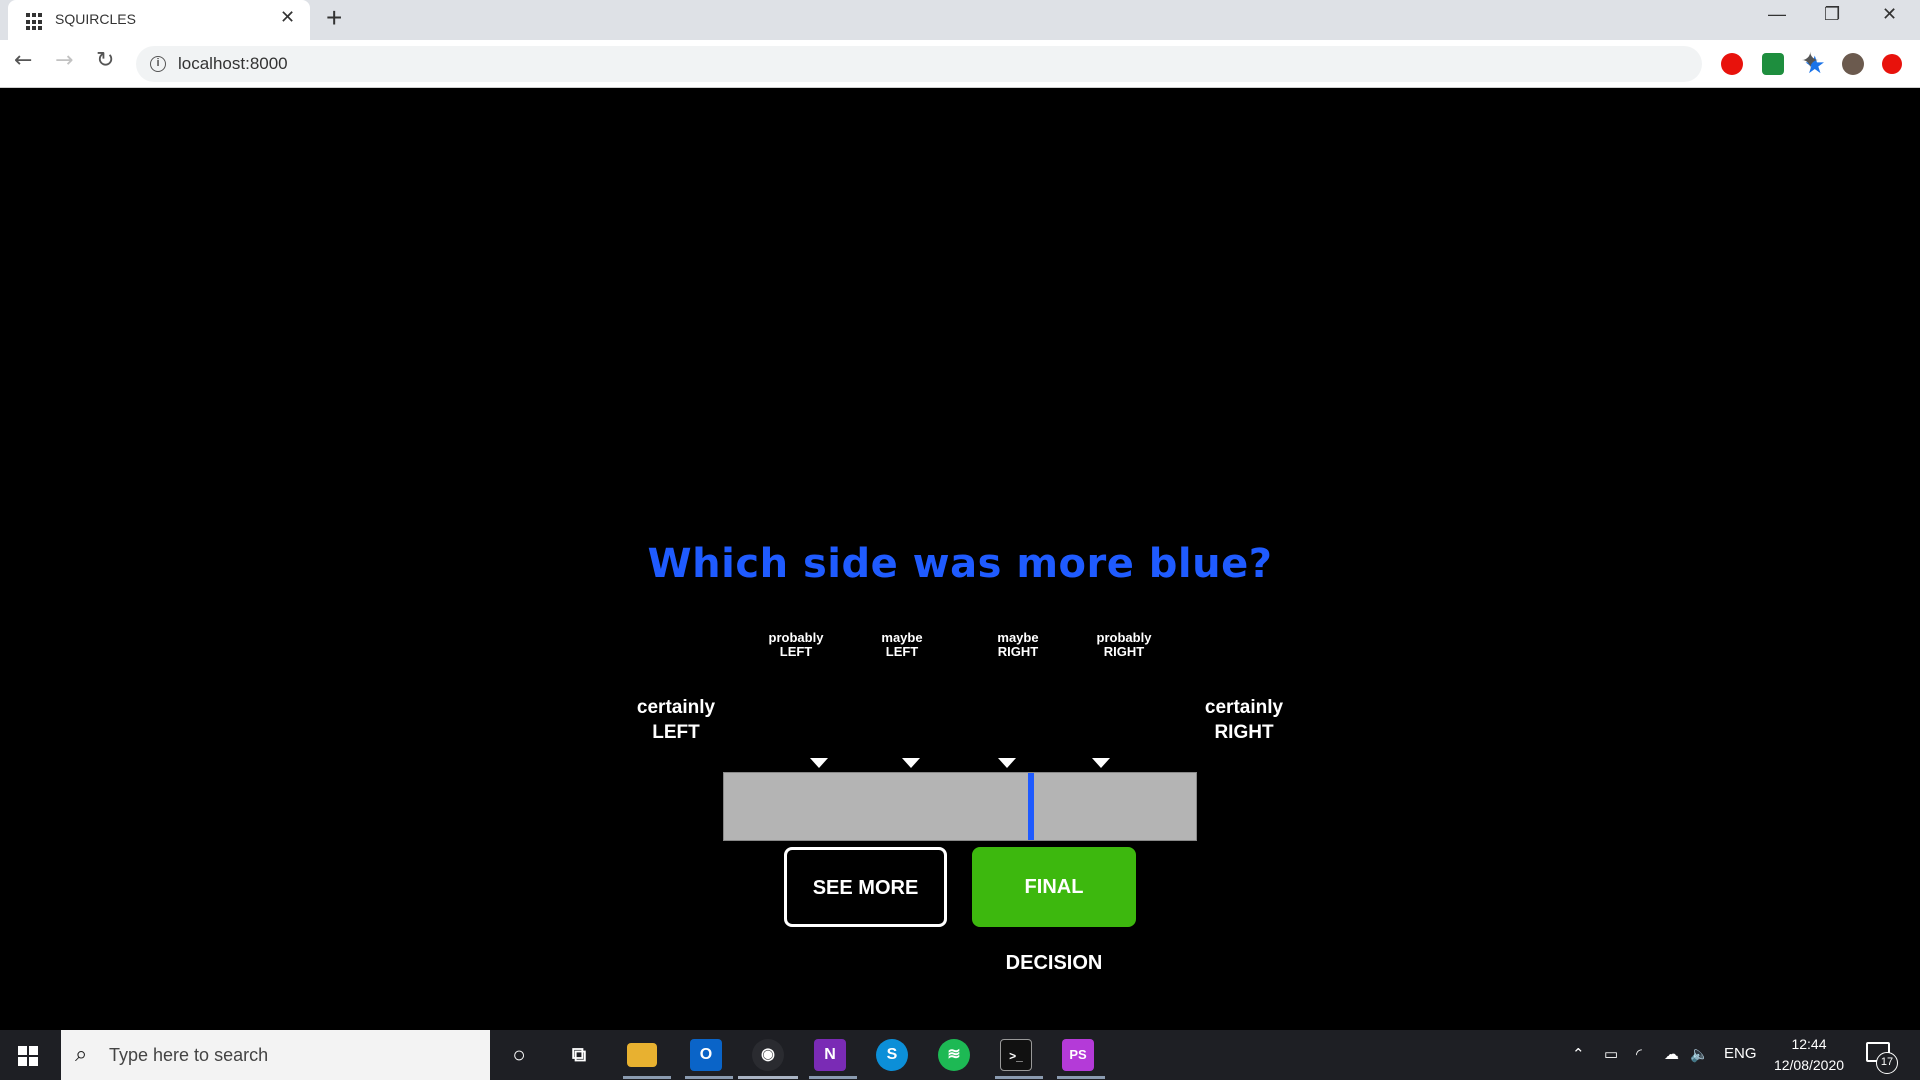  Describe the element at coordinates (1054, 910) in the screenshot. I see `final-decision-button: FINAL DECISION` at that location.